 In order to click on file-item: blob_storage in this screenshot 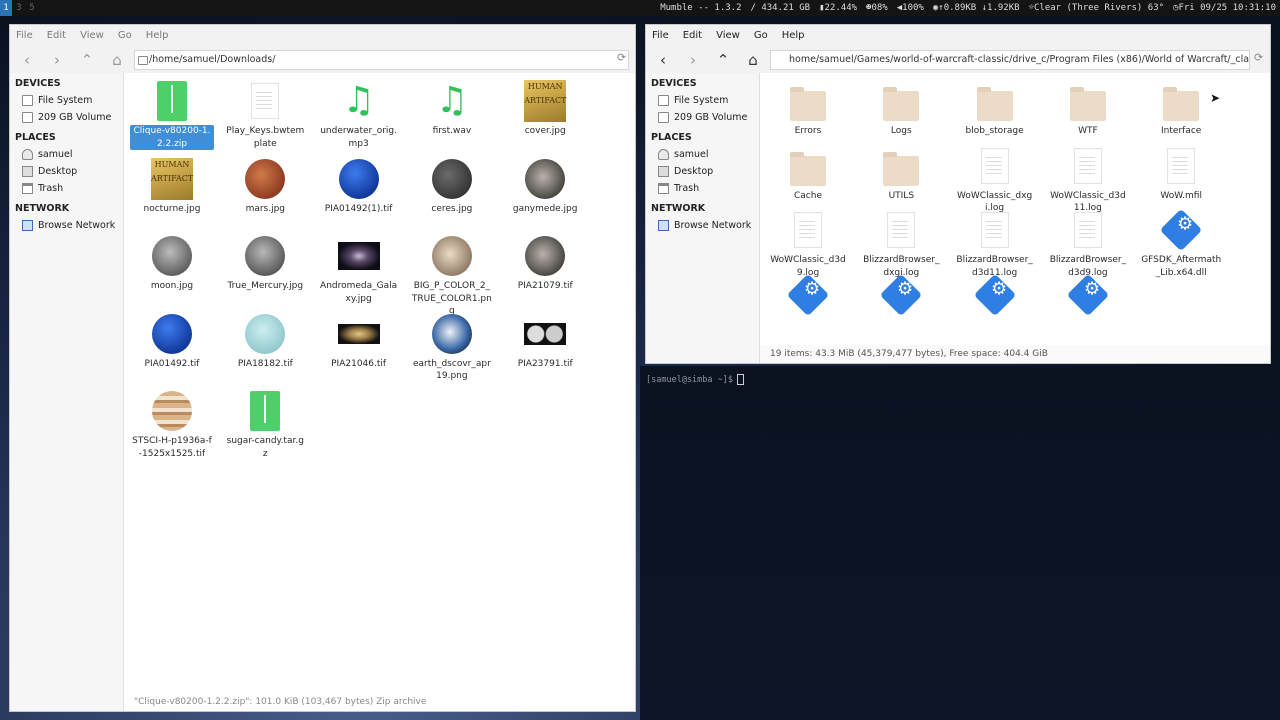, I will do `click(995, 108)`.